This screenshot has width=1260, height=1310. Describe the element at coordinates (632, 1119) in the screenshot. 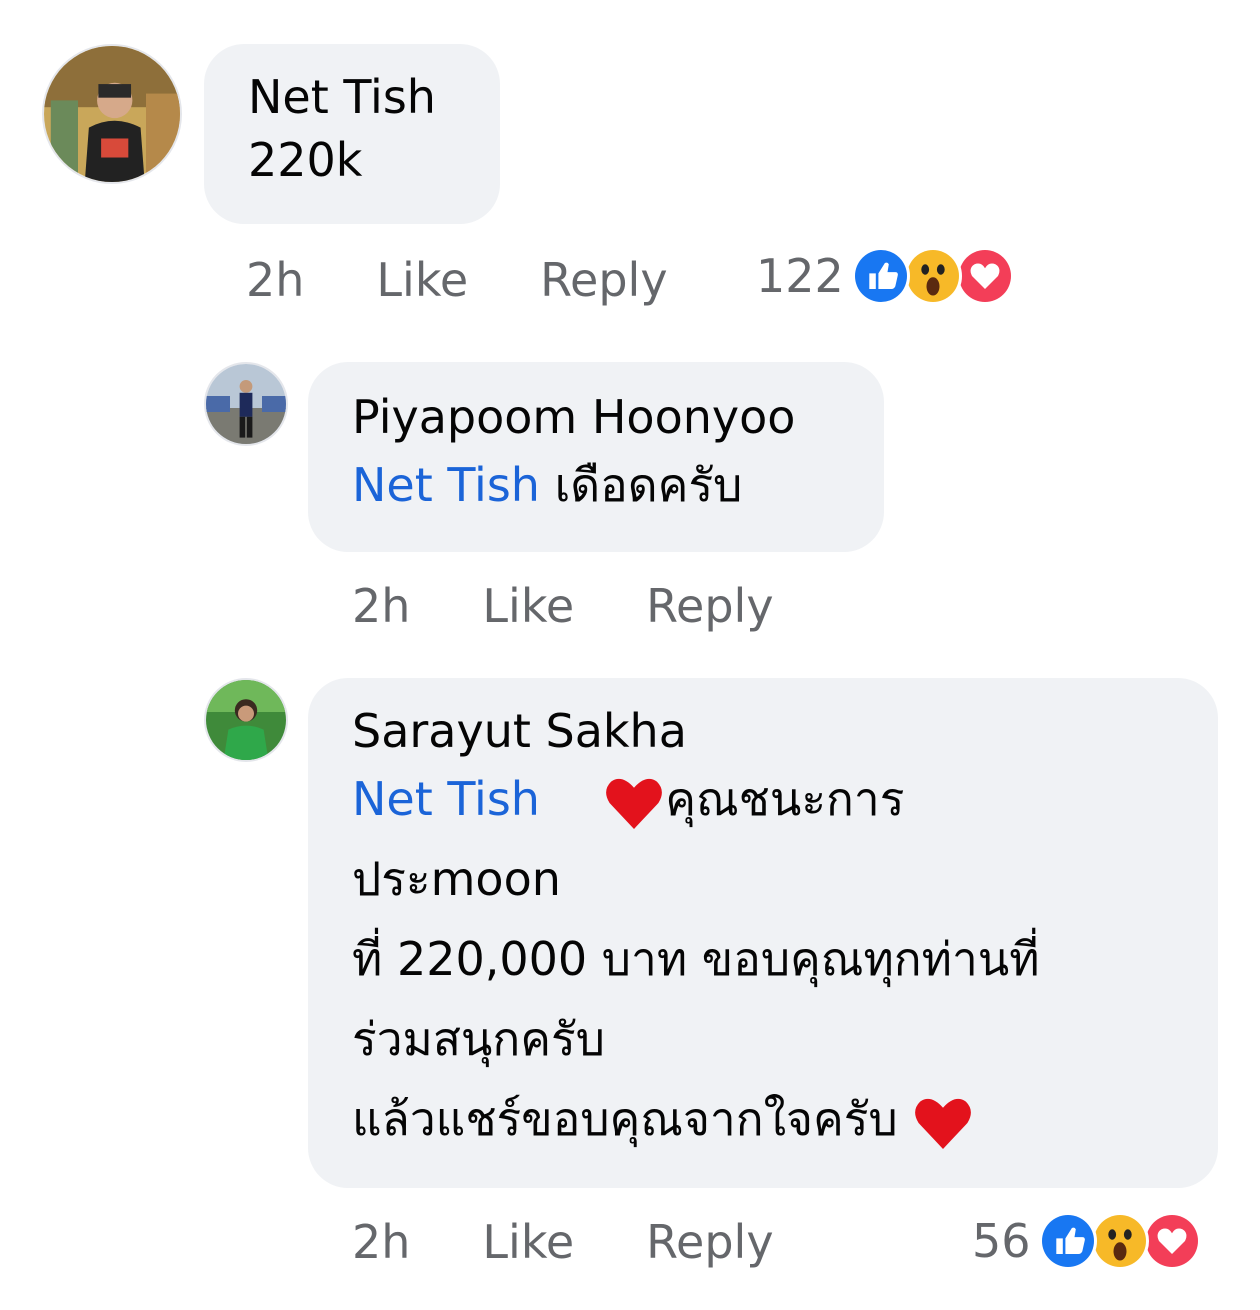

I see `comment-body: แล้วแชร์ขอบคุณจากใจครับ` at that location.